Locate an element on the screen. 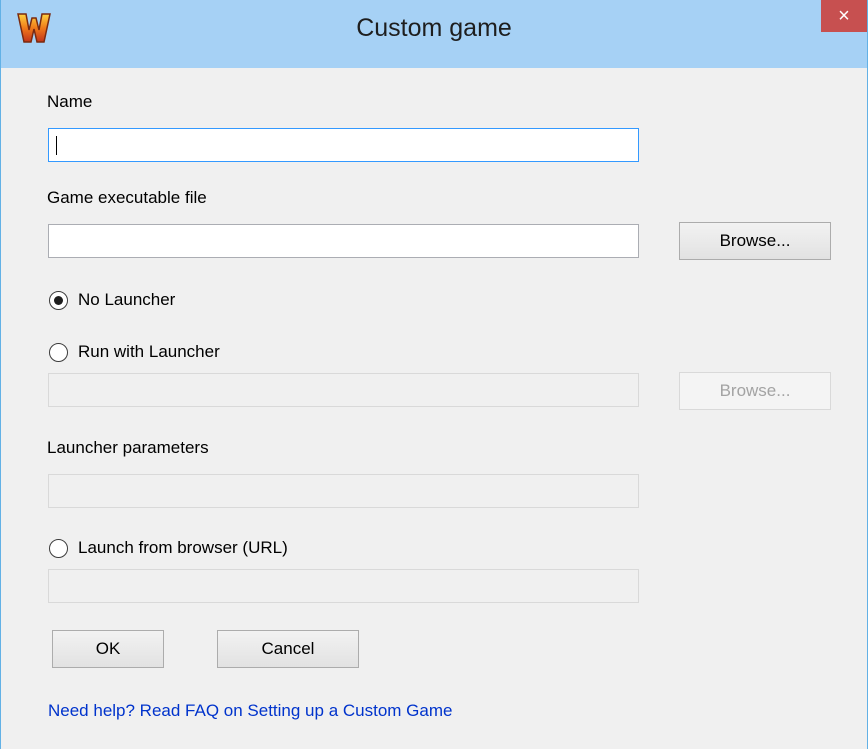  no-launcher-radio is located at coordinates (58, 300).